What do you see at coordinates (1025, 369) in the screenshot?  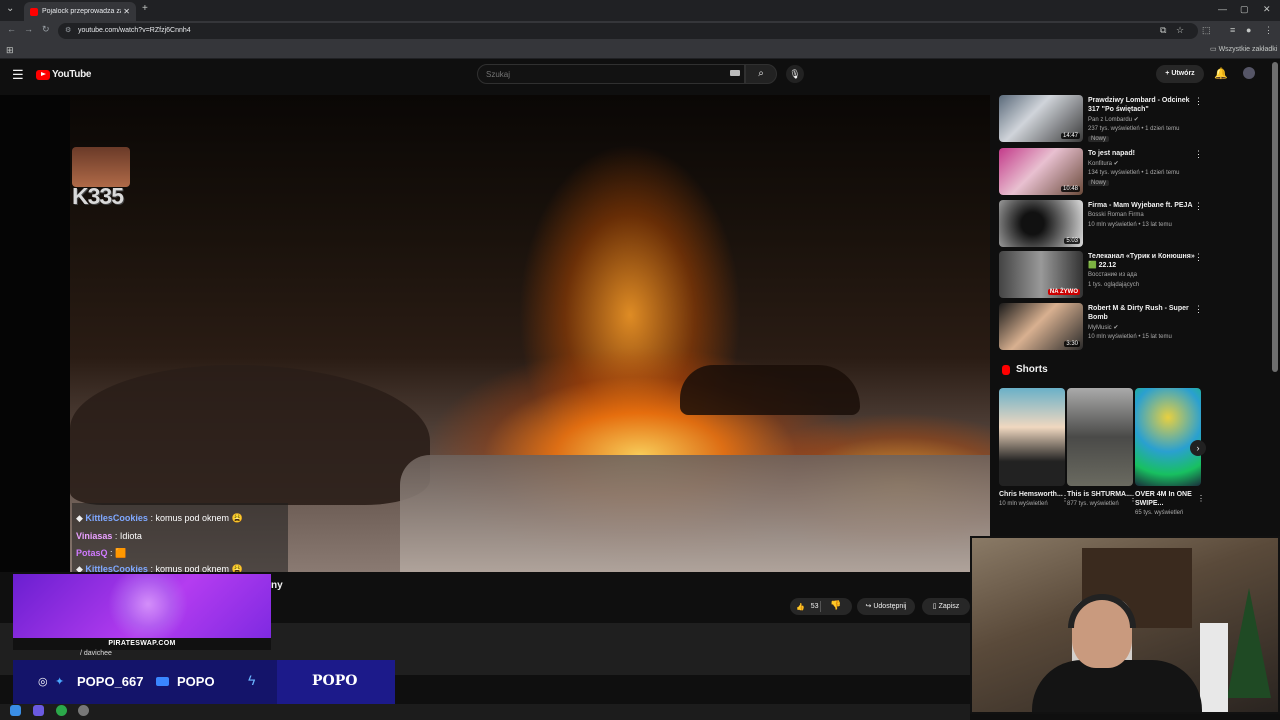 I see `shorts-header: Shorts` at bounding box center [1025, 369].